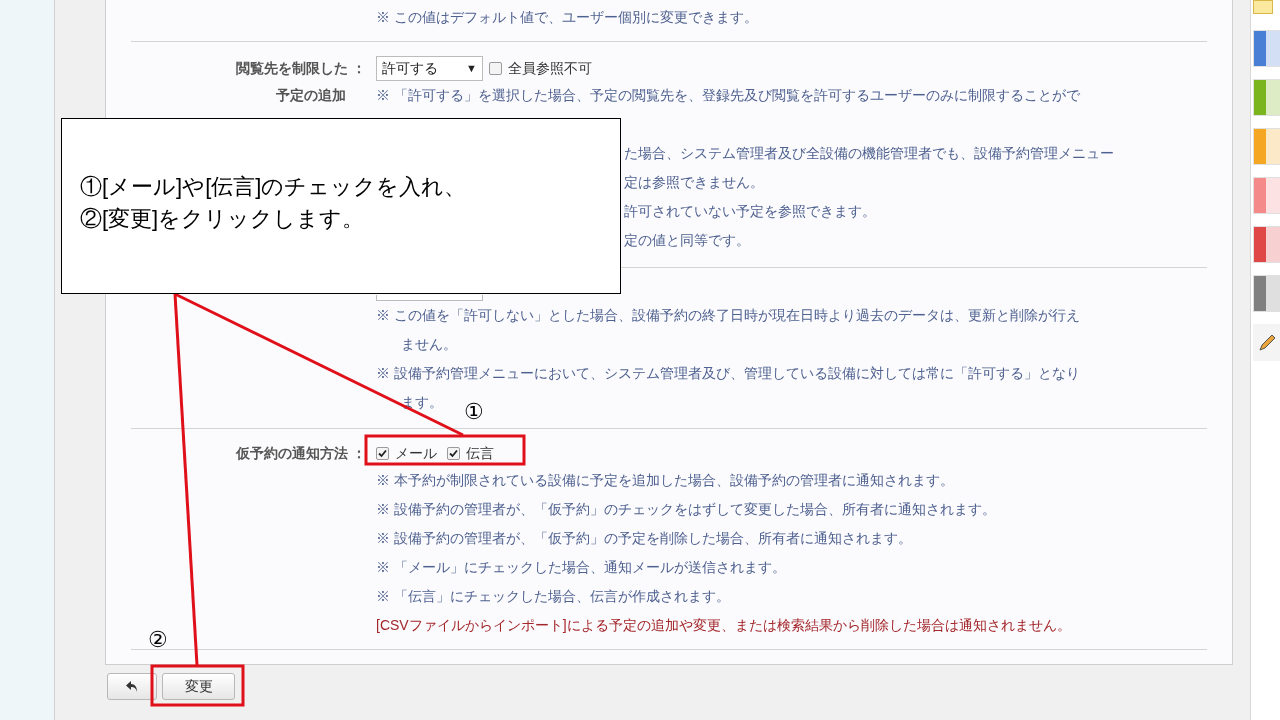  I want to click on note-icon, so click(1263, 7).